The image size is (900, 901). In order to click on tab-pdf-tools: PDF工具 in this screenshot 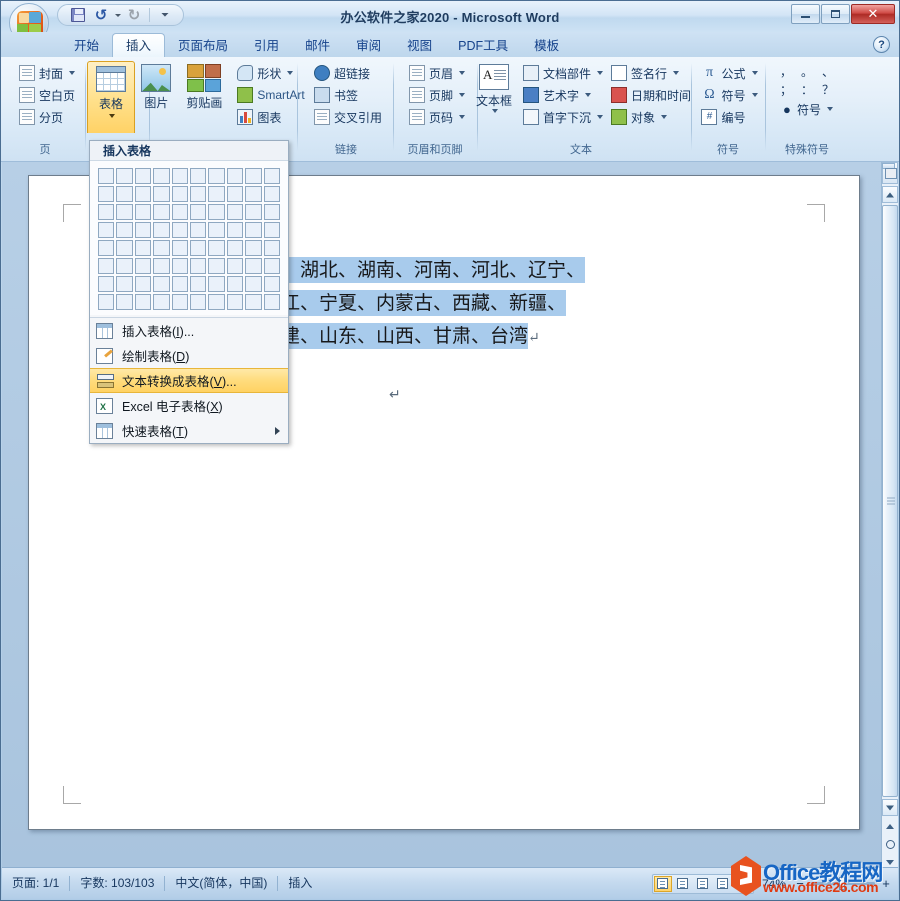, I will do `click(483, 46)`.